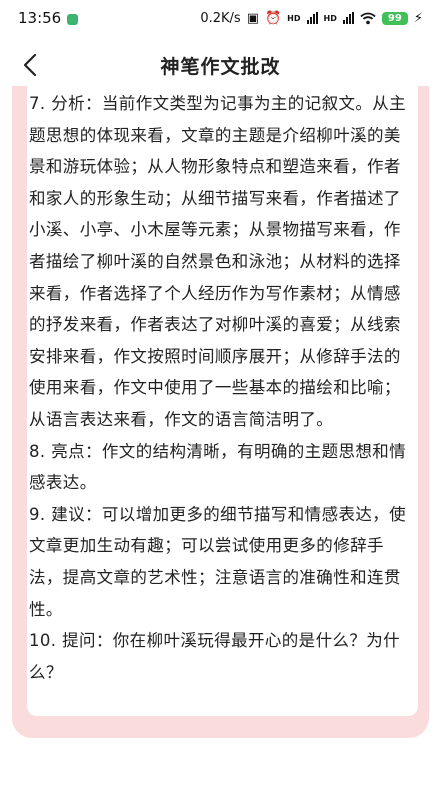 Image resolution: width=441 pixels, height=791 pixels. What do you see at coordinates (294, 18) in the screenshot?
I see `hd-label-1: HD` at bounding box center [294, 18].